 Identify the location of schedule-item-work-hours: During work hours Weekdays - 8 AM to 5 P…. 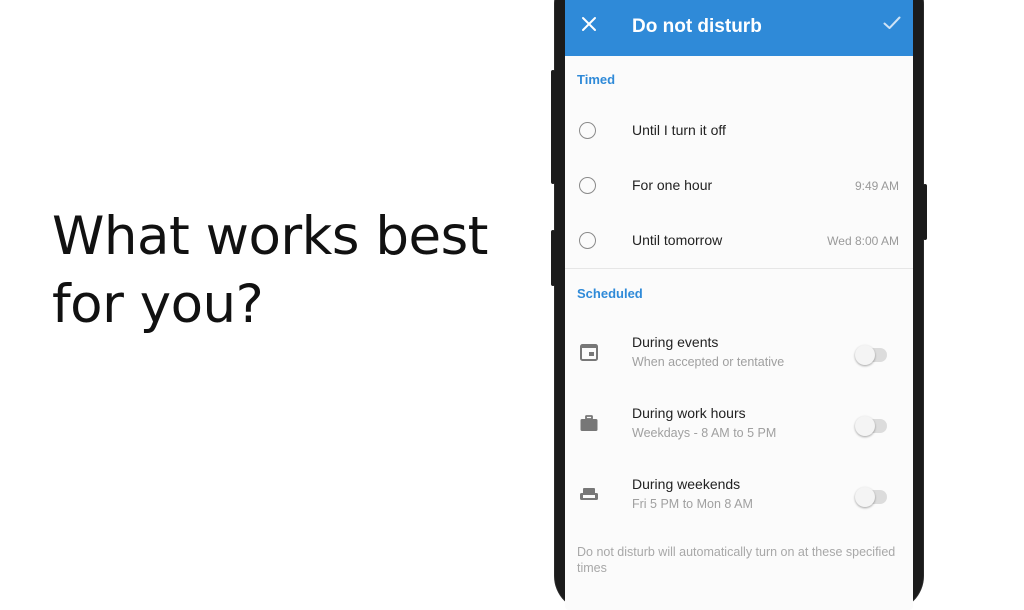
(739, 426).